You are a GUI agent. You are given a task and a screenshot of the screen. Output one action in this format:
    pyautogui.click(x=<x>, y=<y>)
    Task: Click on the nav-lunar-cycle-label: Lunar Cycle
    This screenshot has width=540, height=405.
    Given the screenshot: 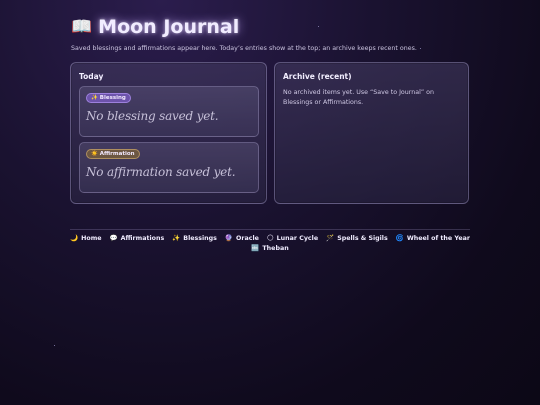 What is the action you would take?
    pyautogui.click(x=297, y=238)
    